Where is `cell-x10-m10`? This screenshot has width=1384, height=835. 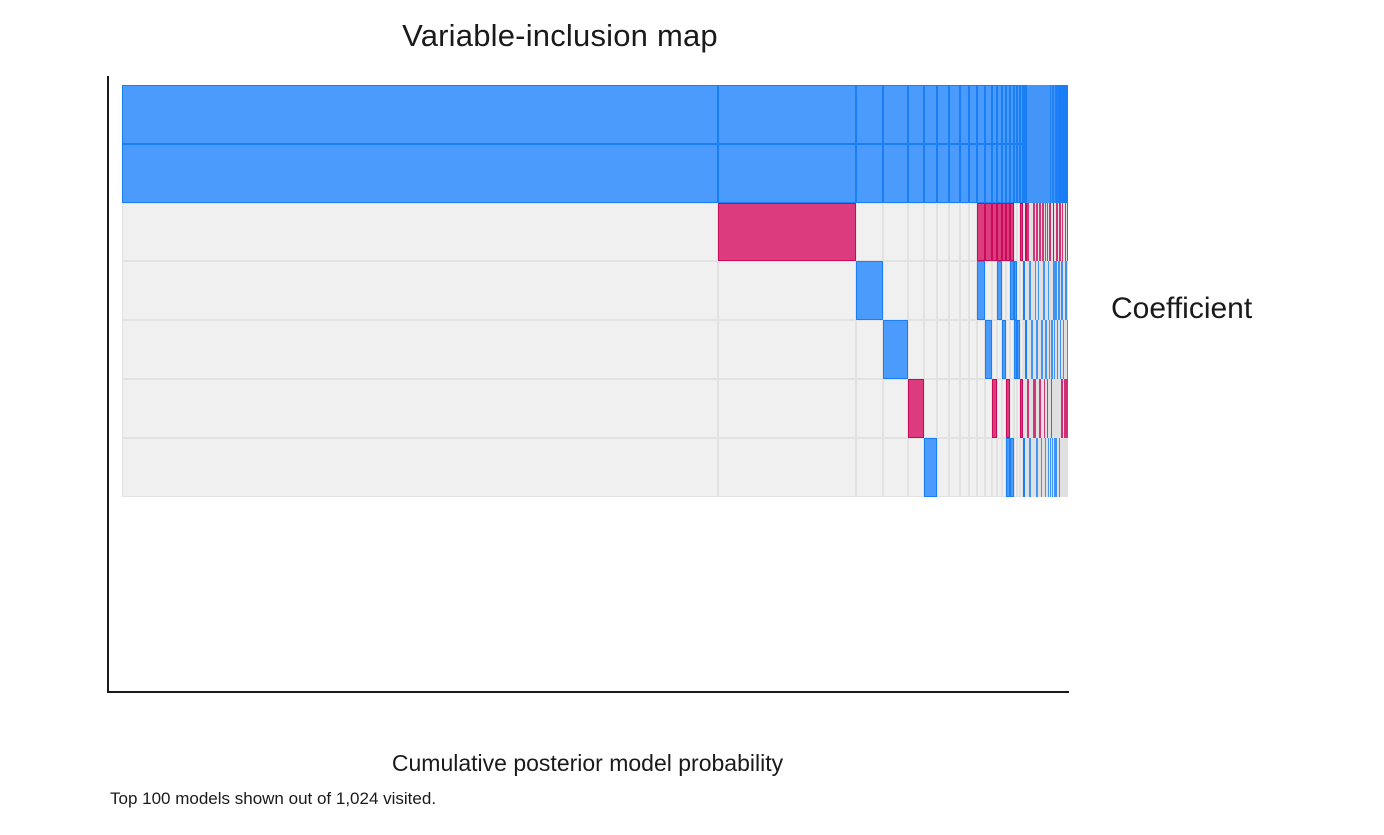 cell-x10-m10 is located at coordinates (973, 173).